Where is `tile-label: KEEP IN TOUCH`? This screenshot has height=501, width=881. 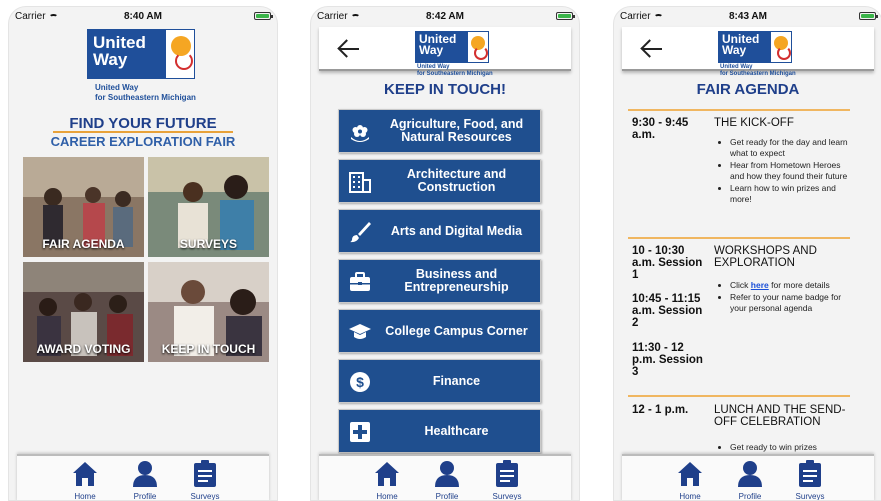 tile-label: KEEP IN TOUCH is located at coordinates (208, 349).